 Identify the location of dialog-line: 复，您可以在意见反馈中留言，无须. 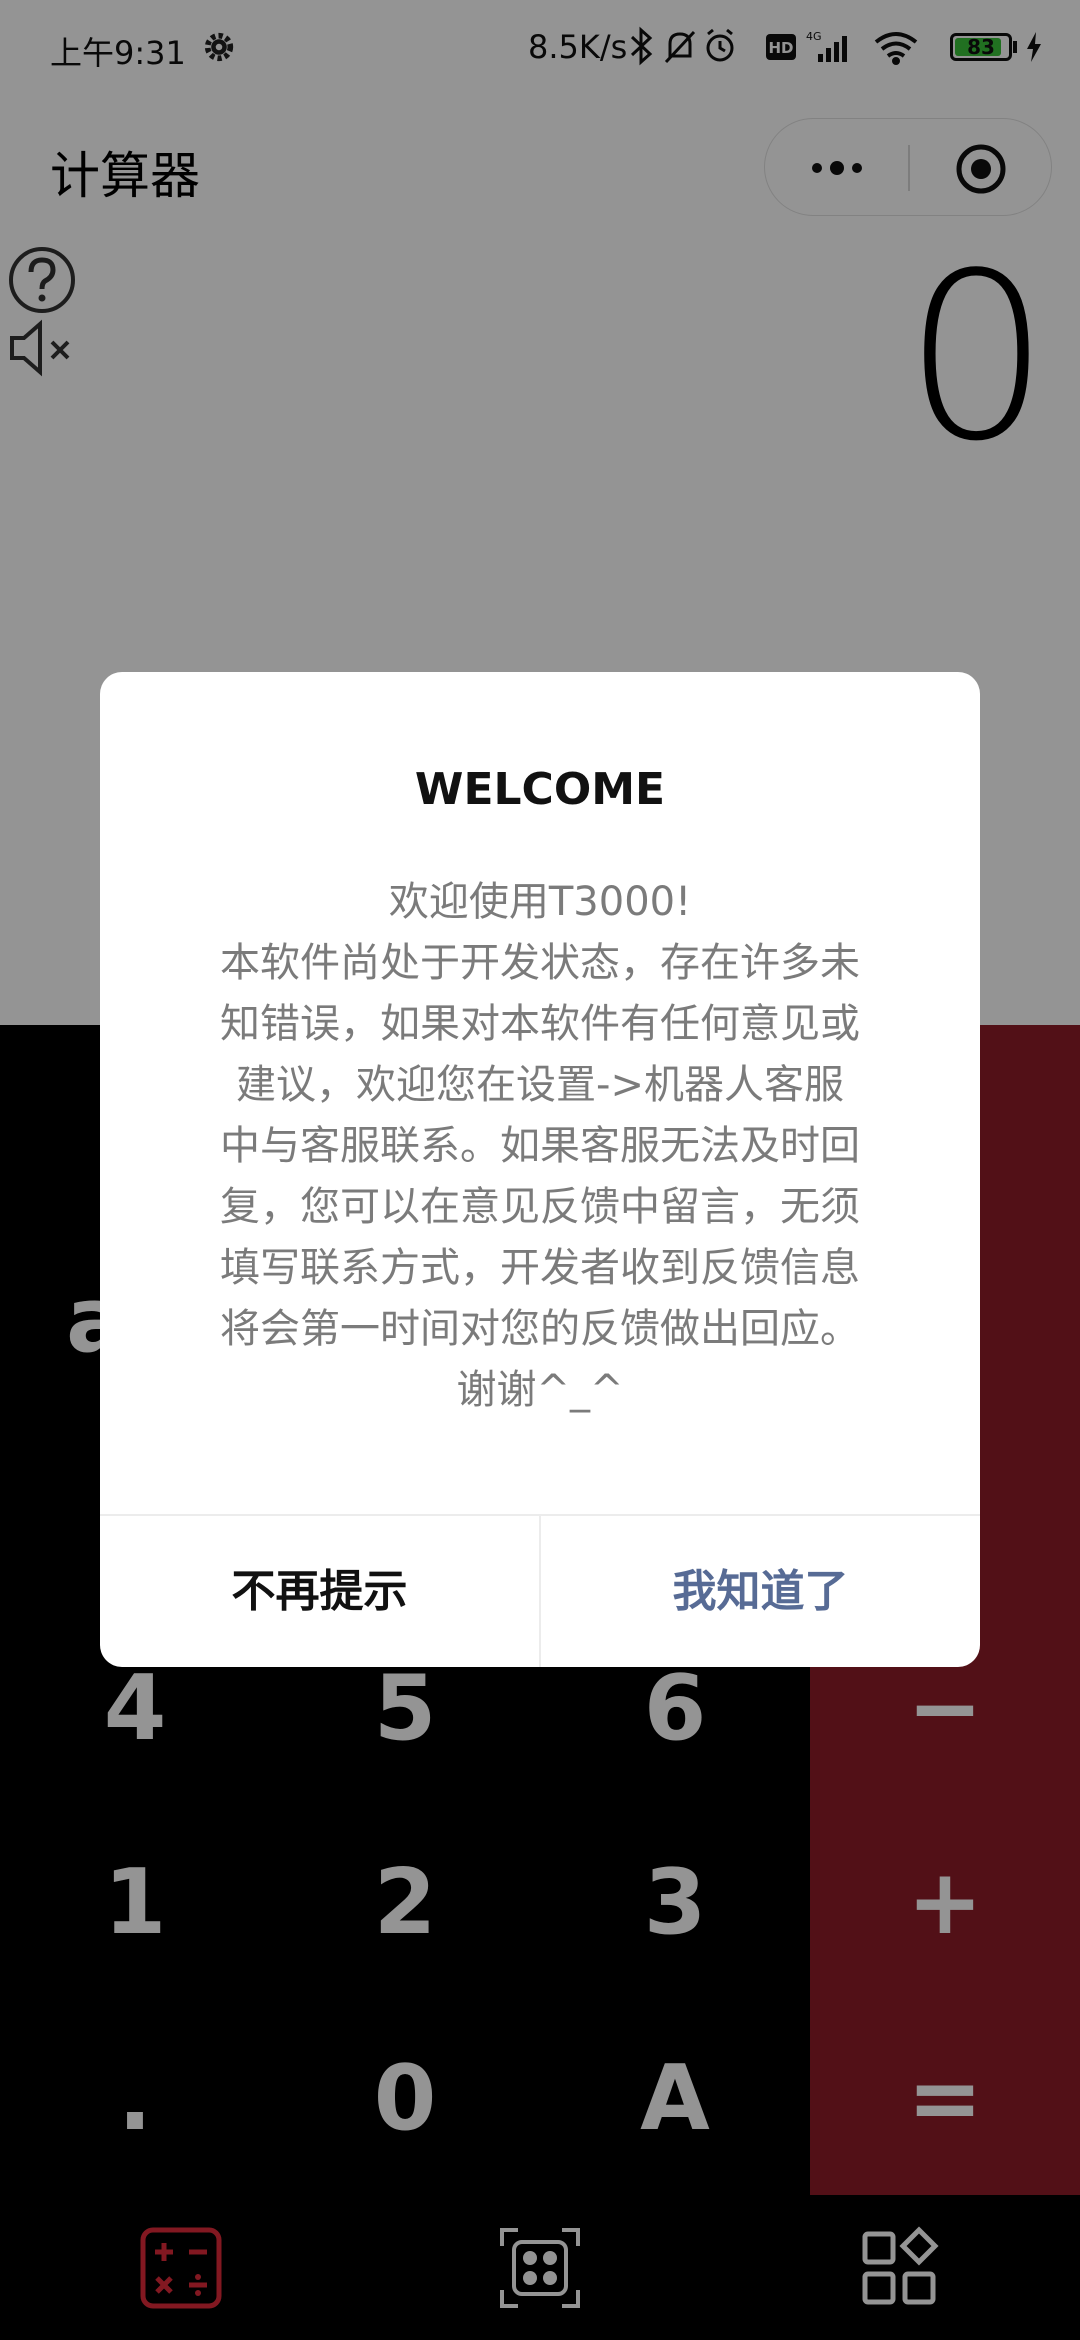
(540, 1207).